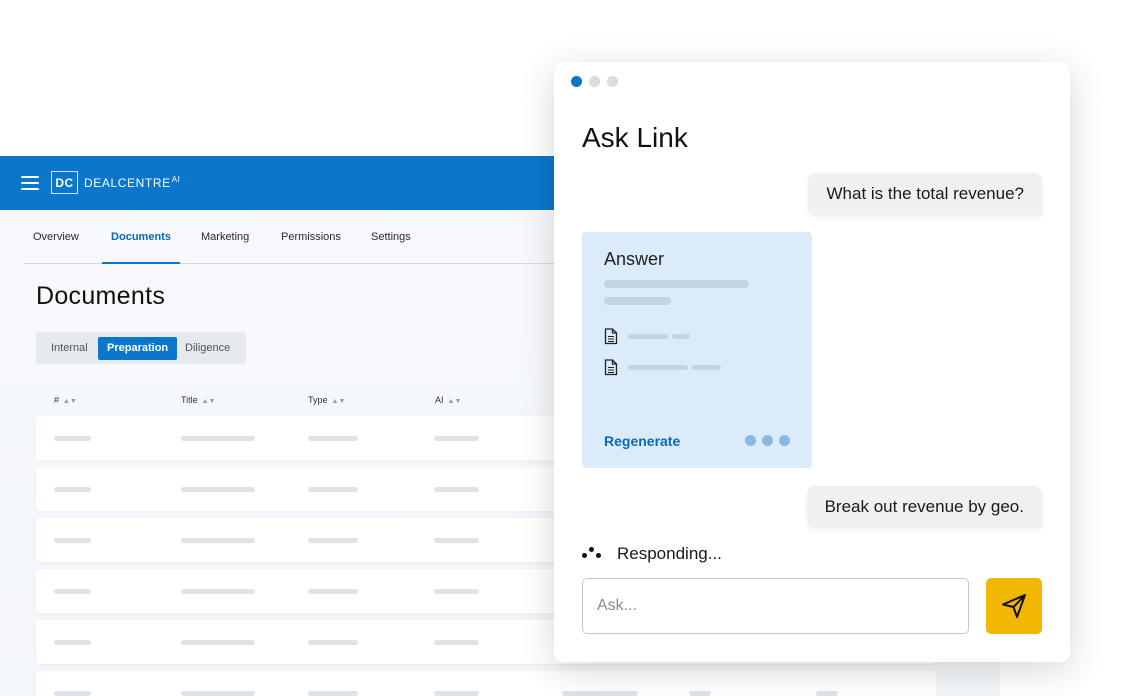  I want to click on segmented-control: Internal Preparation Diligence, so click(141, 348).